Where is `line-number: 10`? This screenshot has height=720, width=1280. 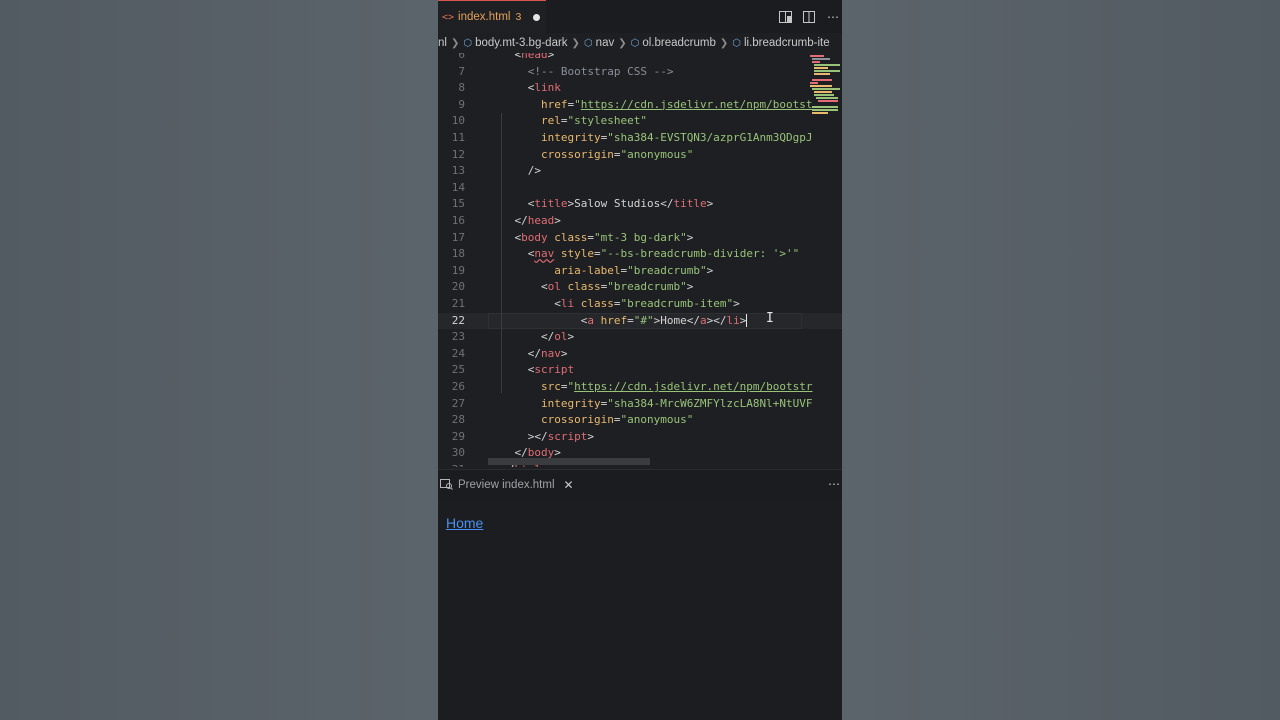
line-number: 10 is located at coordinates (458, 121).